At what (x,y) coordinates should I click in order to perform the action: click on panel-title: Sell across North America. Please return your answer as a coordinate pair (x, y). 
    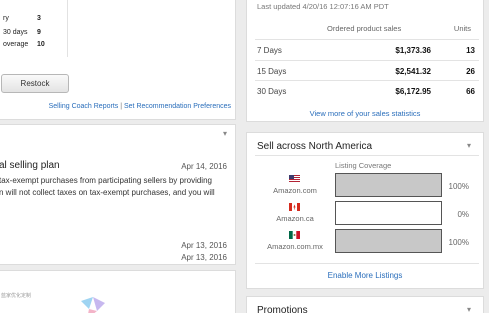
    Looking at the image, I should click on (315, 146).